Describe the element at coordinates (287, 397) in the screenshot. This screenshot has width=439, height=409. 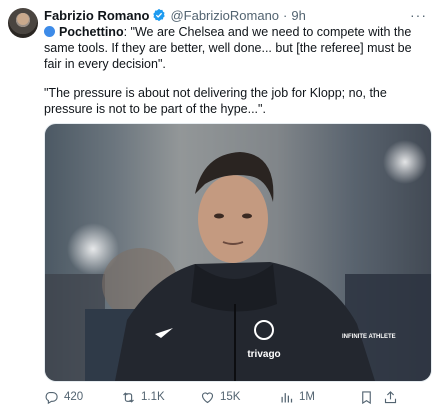
I see `views-icon` at that location.